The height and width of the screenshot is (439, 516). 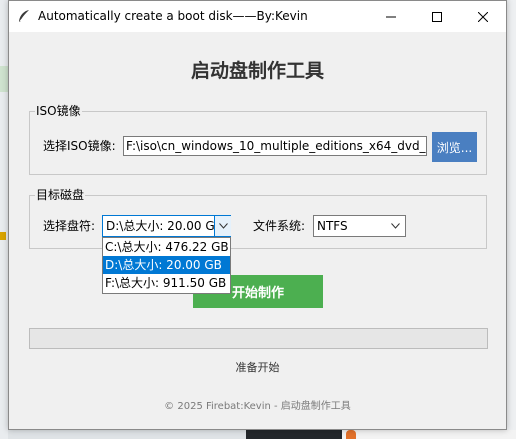 I want to click on footer-text: © 2025 Firebat:Kevin - 启动盘制作工具, so click(x=257, y=406).